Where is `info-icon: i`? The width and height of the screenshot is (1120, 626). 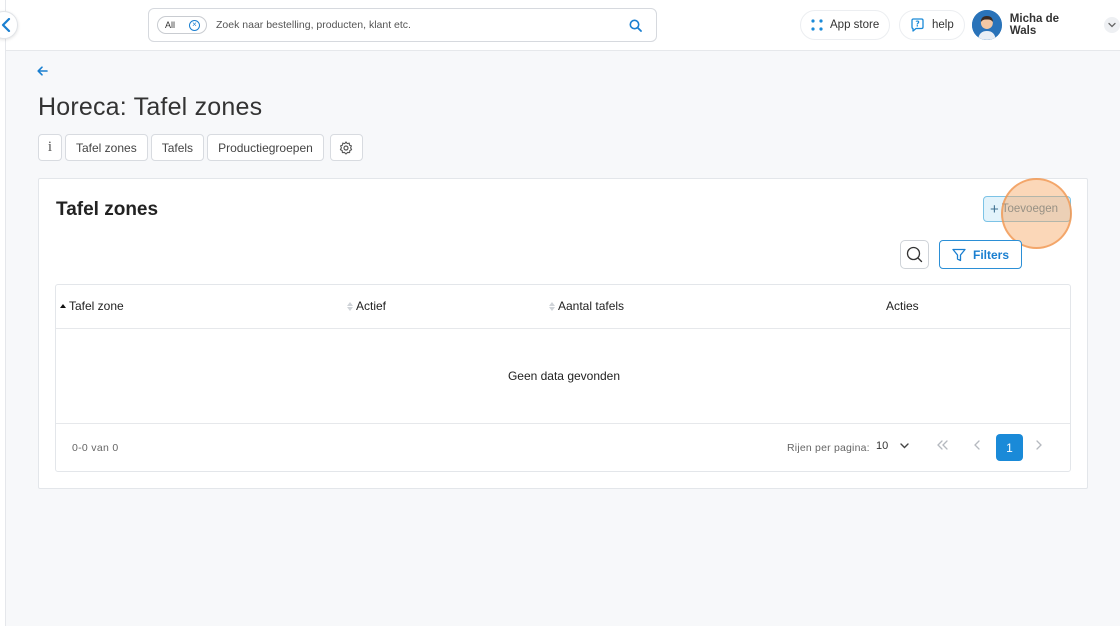 info-icon: i is located at coordinates (50, 147).